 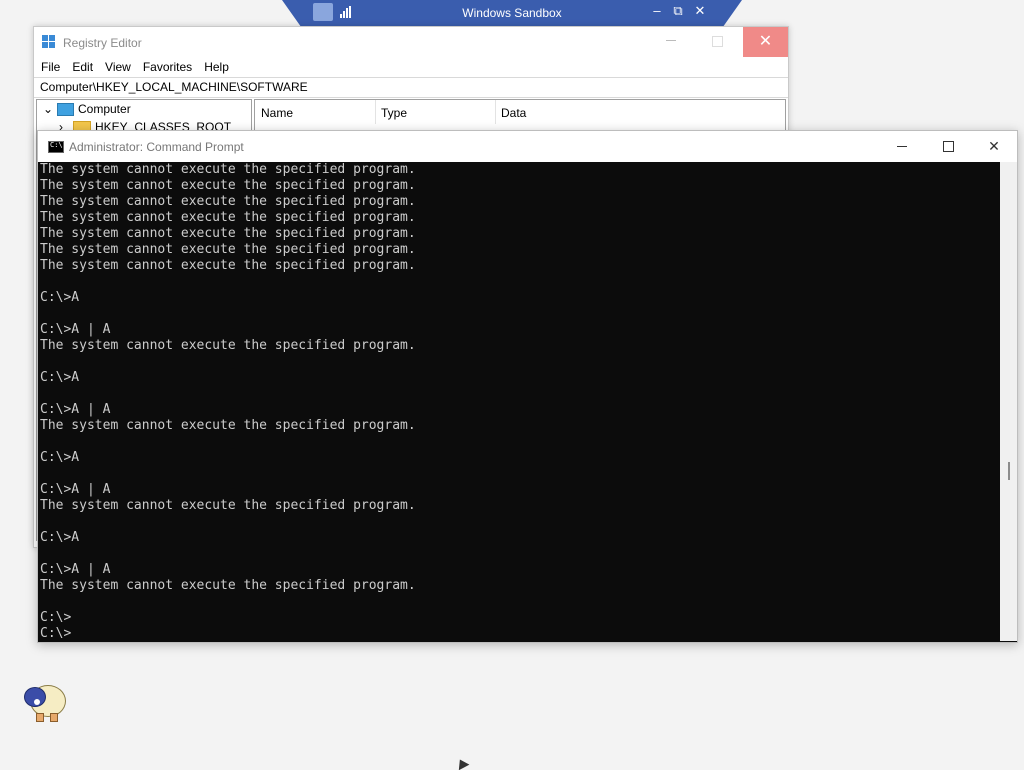 What do you see at coordinates (411, 67) in the screenshot?
I see `regedit-menu-bar: File Edit View Favorites Help` at bounding box center [411, 67].